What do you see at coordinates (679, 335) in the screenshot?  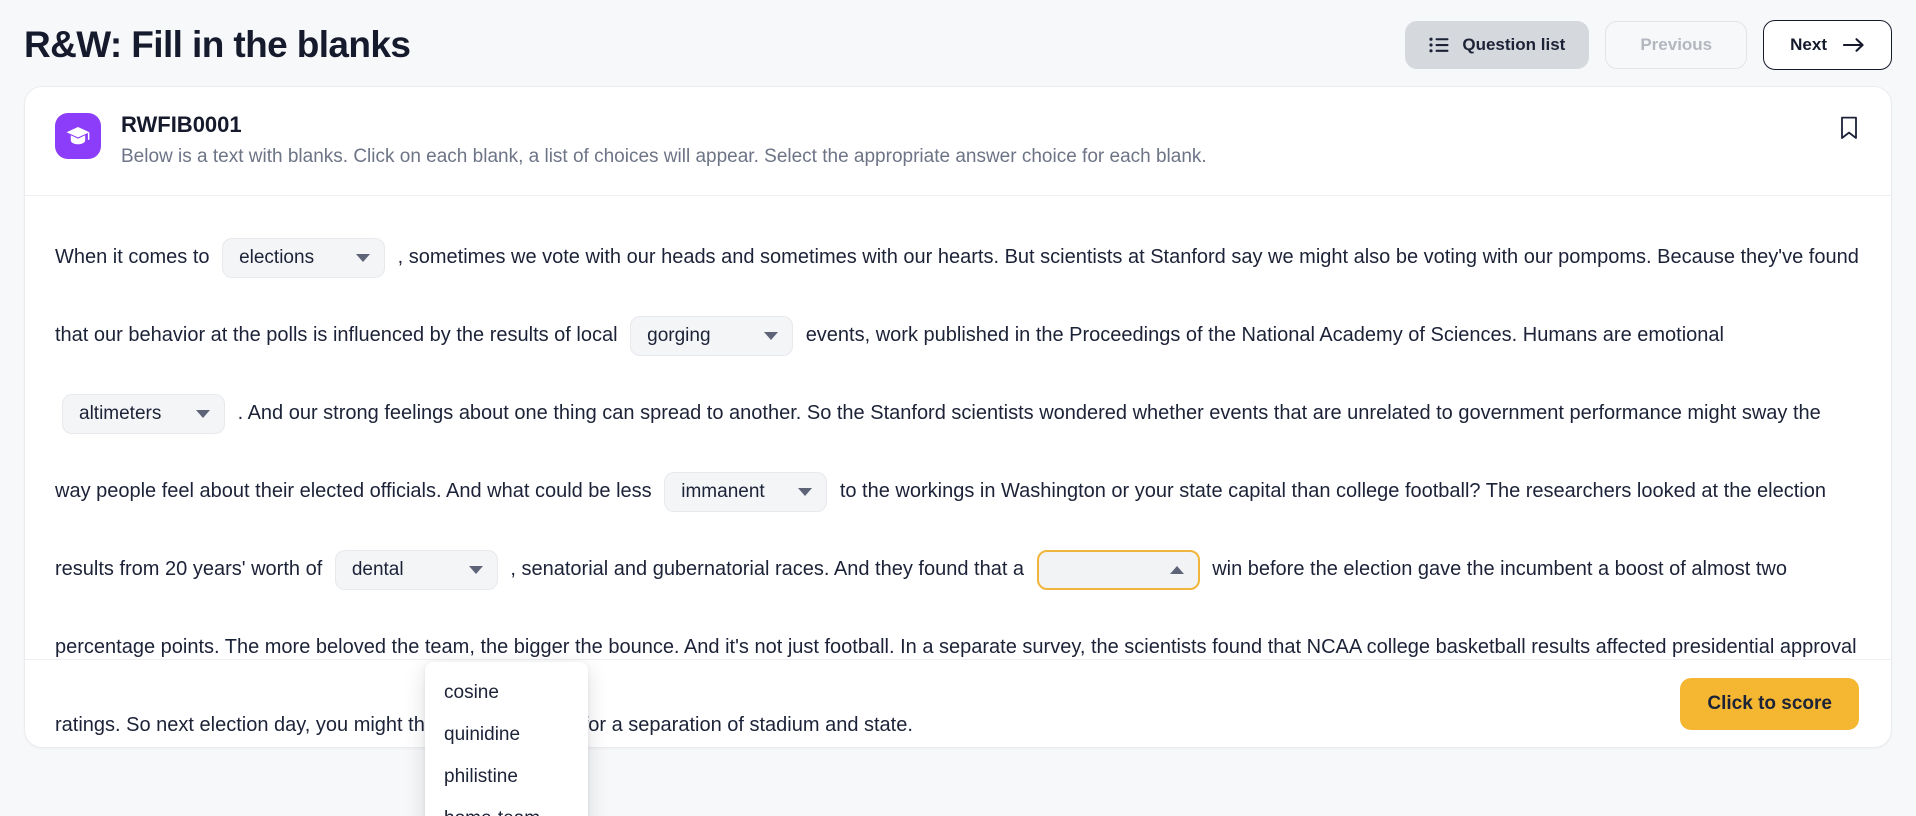 I see `blank-dropdown-2-value: gorging` at bounding box center [679, 335].